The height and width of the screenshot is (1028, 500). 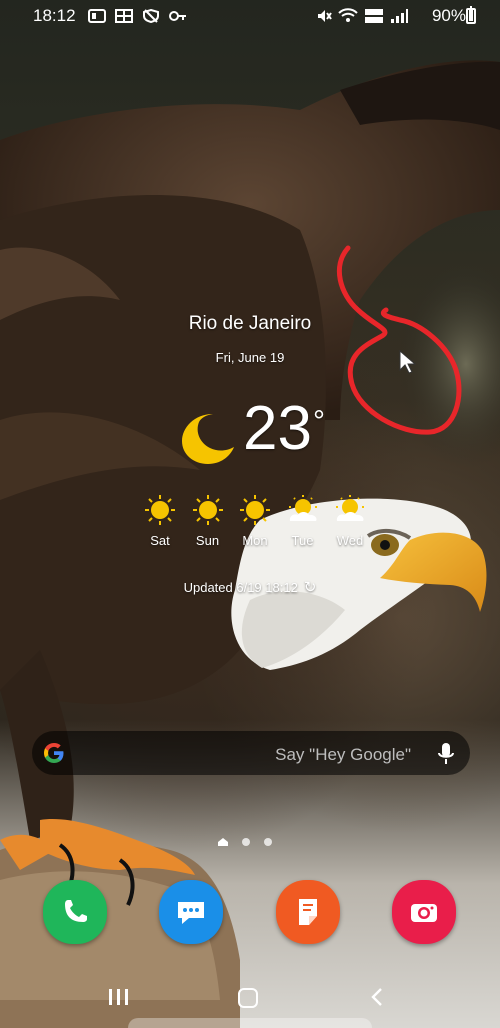 I want to click on forecast-day-label: Sun, so click(x=207, y=540).